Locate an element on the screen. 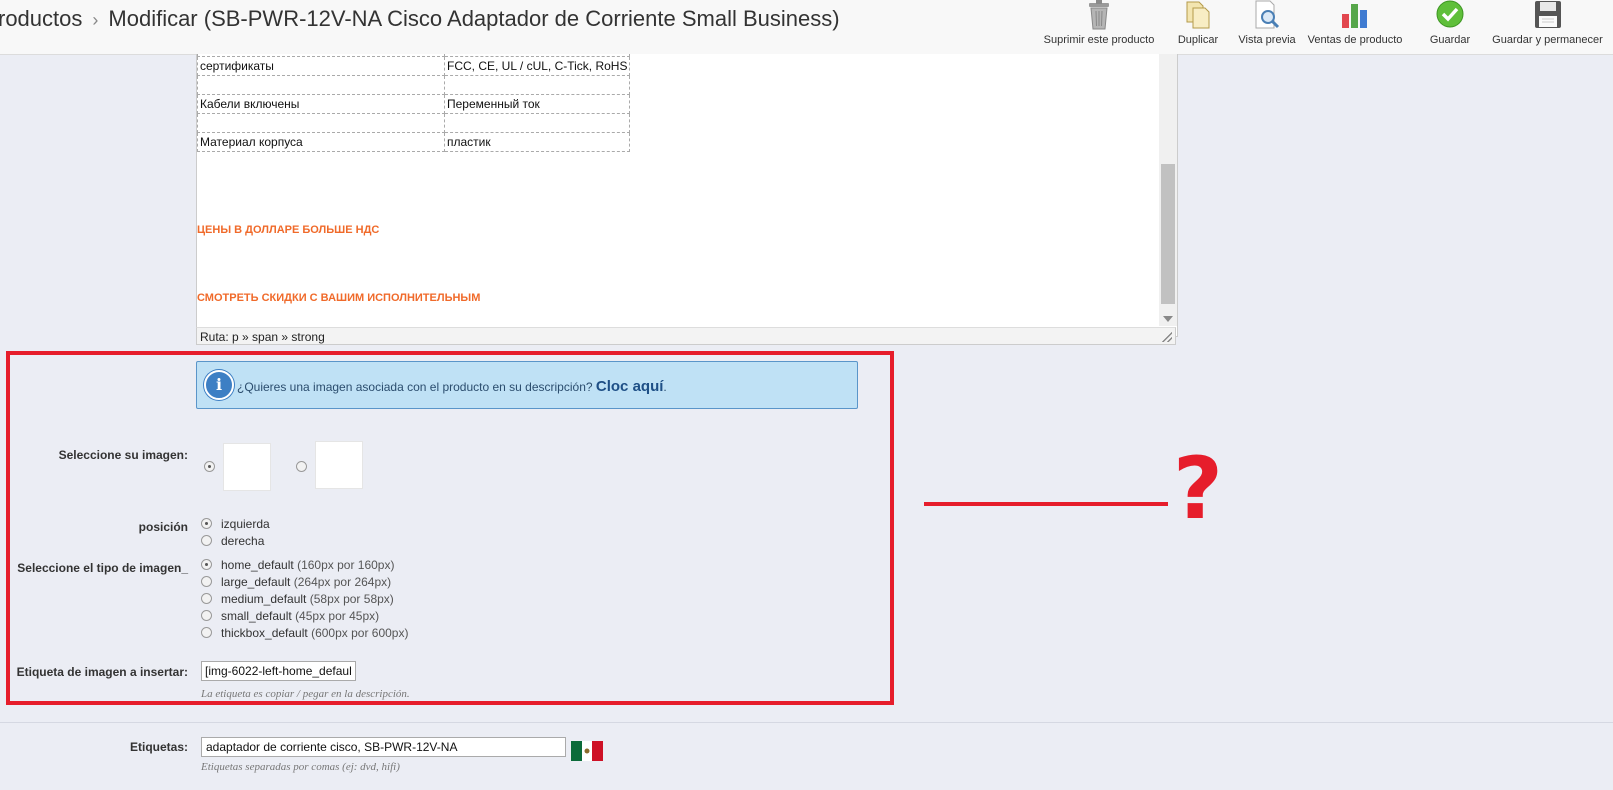  section-divider is located at coordinates (806, 722).